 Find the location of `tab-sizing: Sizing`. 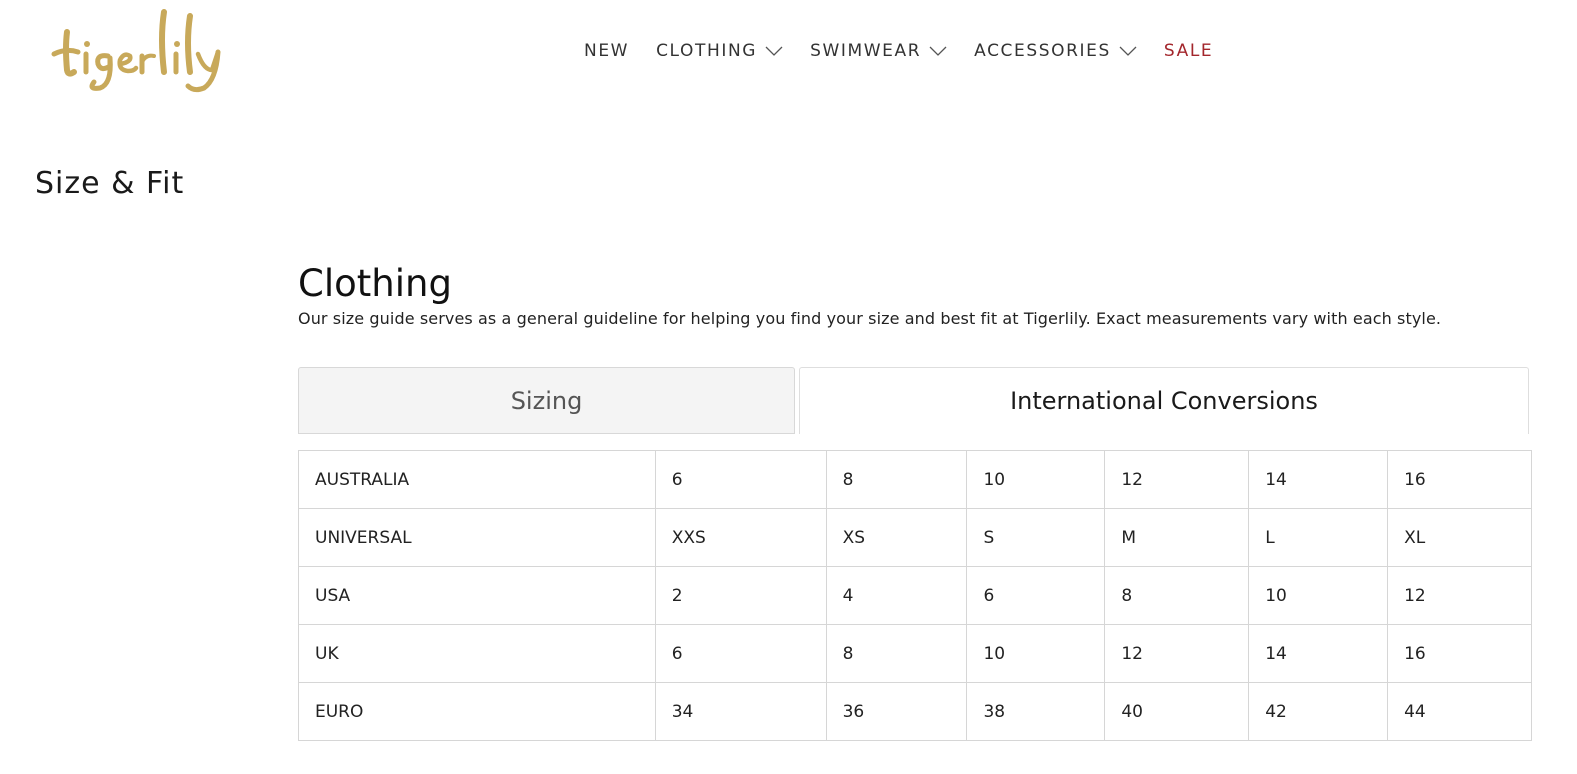

tab-sizing: Sizing is located at coordinates (546, 400).